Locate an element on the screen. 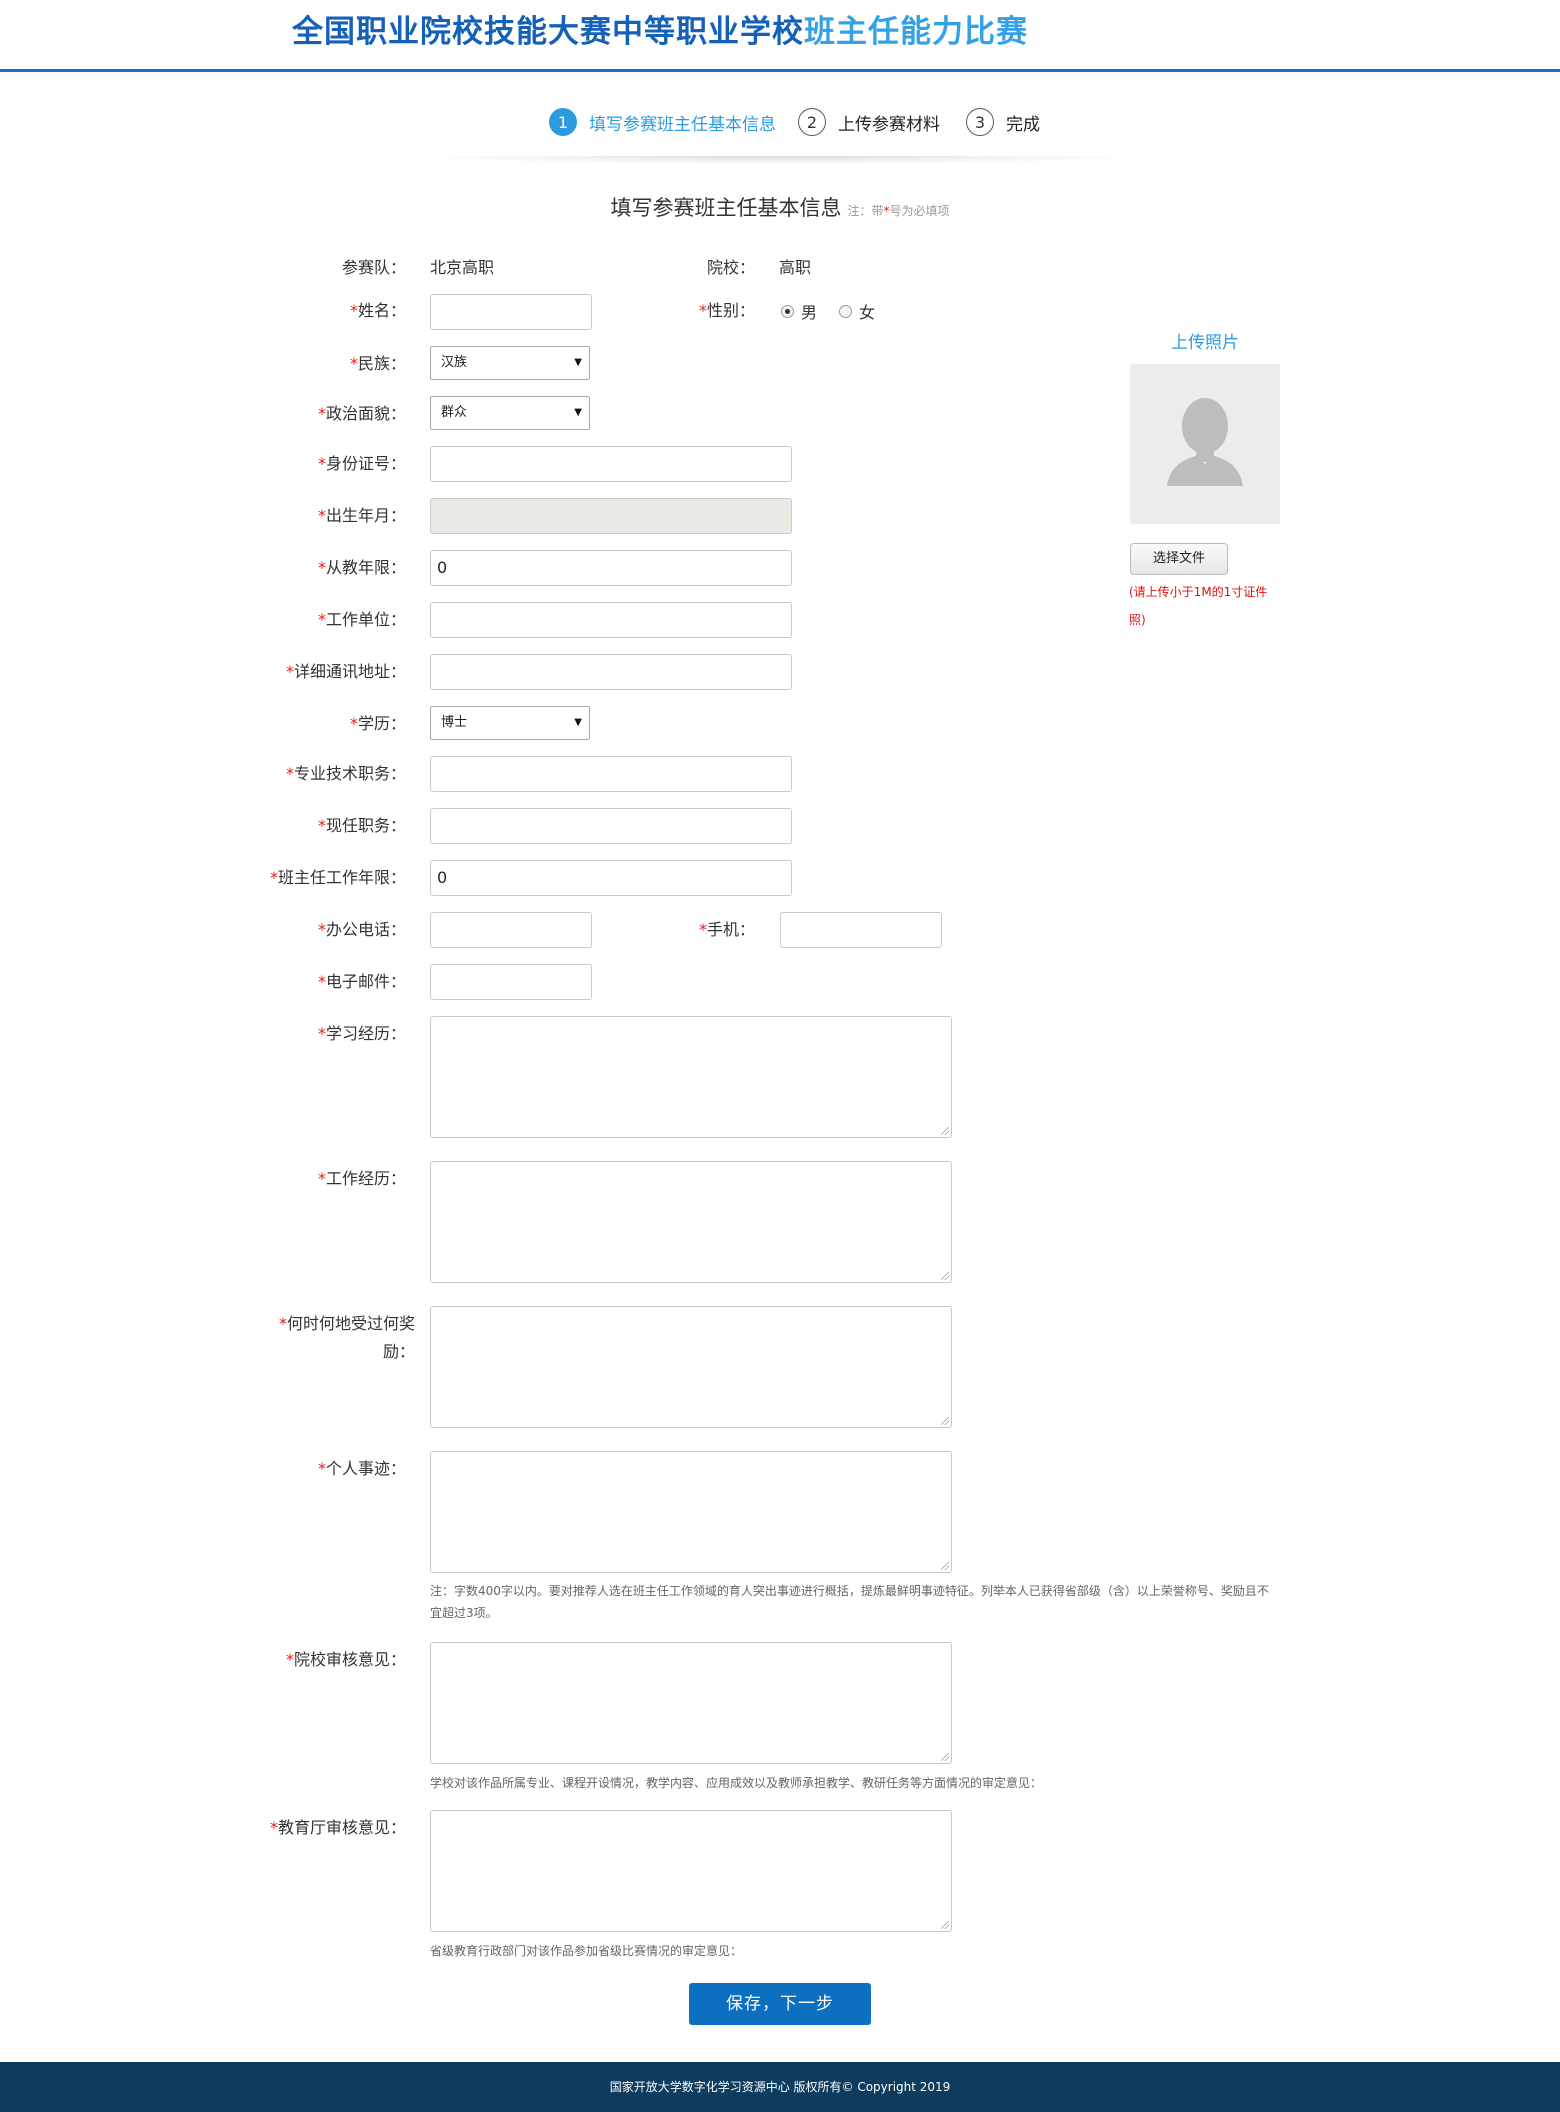 The height and width of the screenshot is (2112, 1560). site-header: 全国职业院校技能大赛中等职业学校班主任能力比赛 is located at coordinates (780, 36).